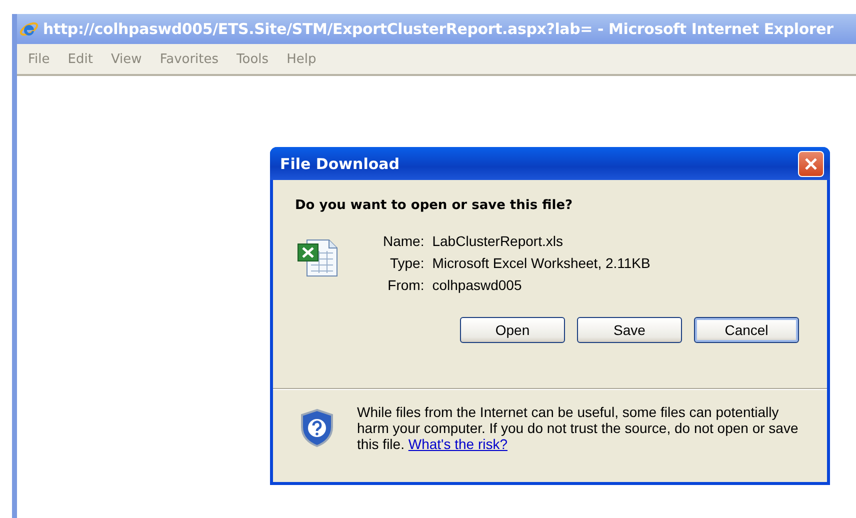 Image resolution: width=856 pixels, height=518 pixels. What do you see at coordinates (317, 428) in the screenshot?
I see `help-shield-icon` at bounding box center [317, 428].